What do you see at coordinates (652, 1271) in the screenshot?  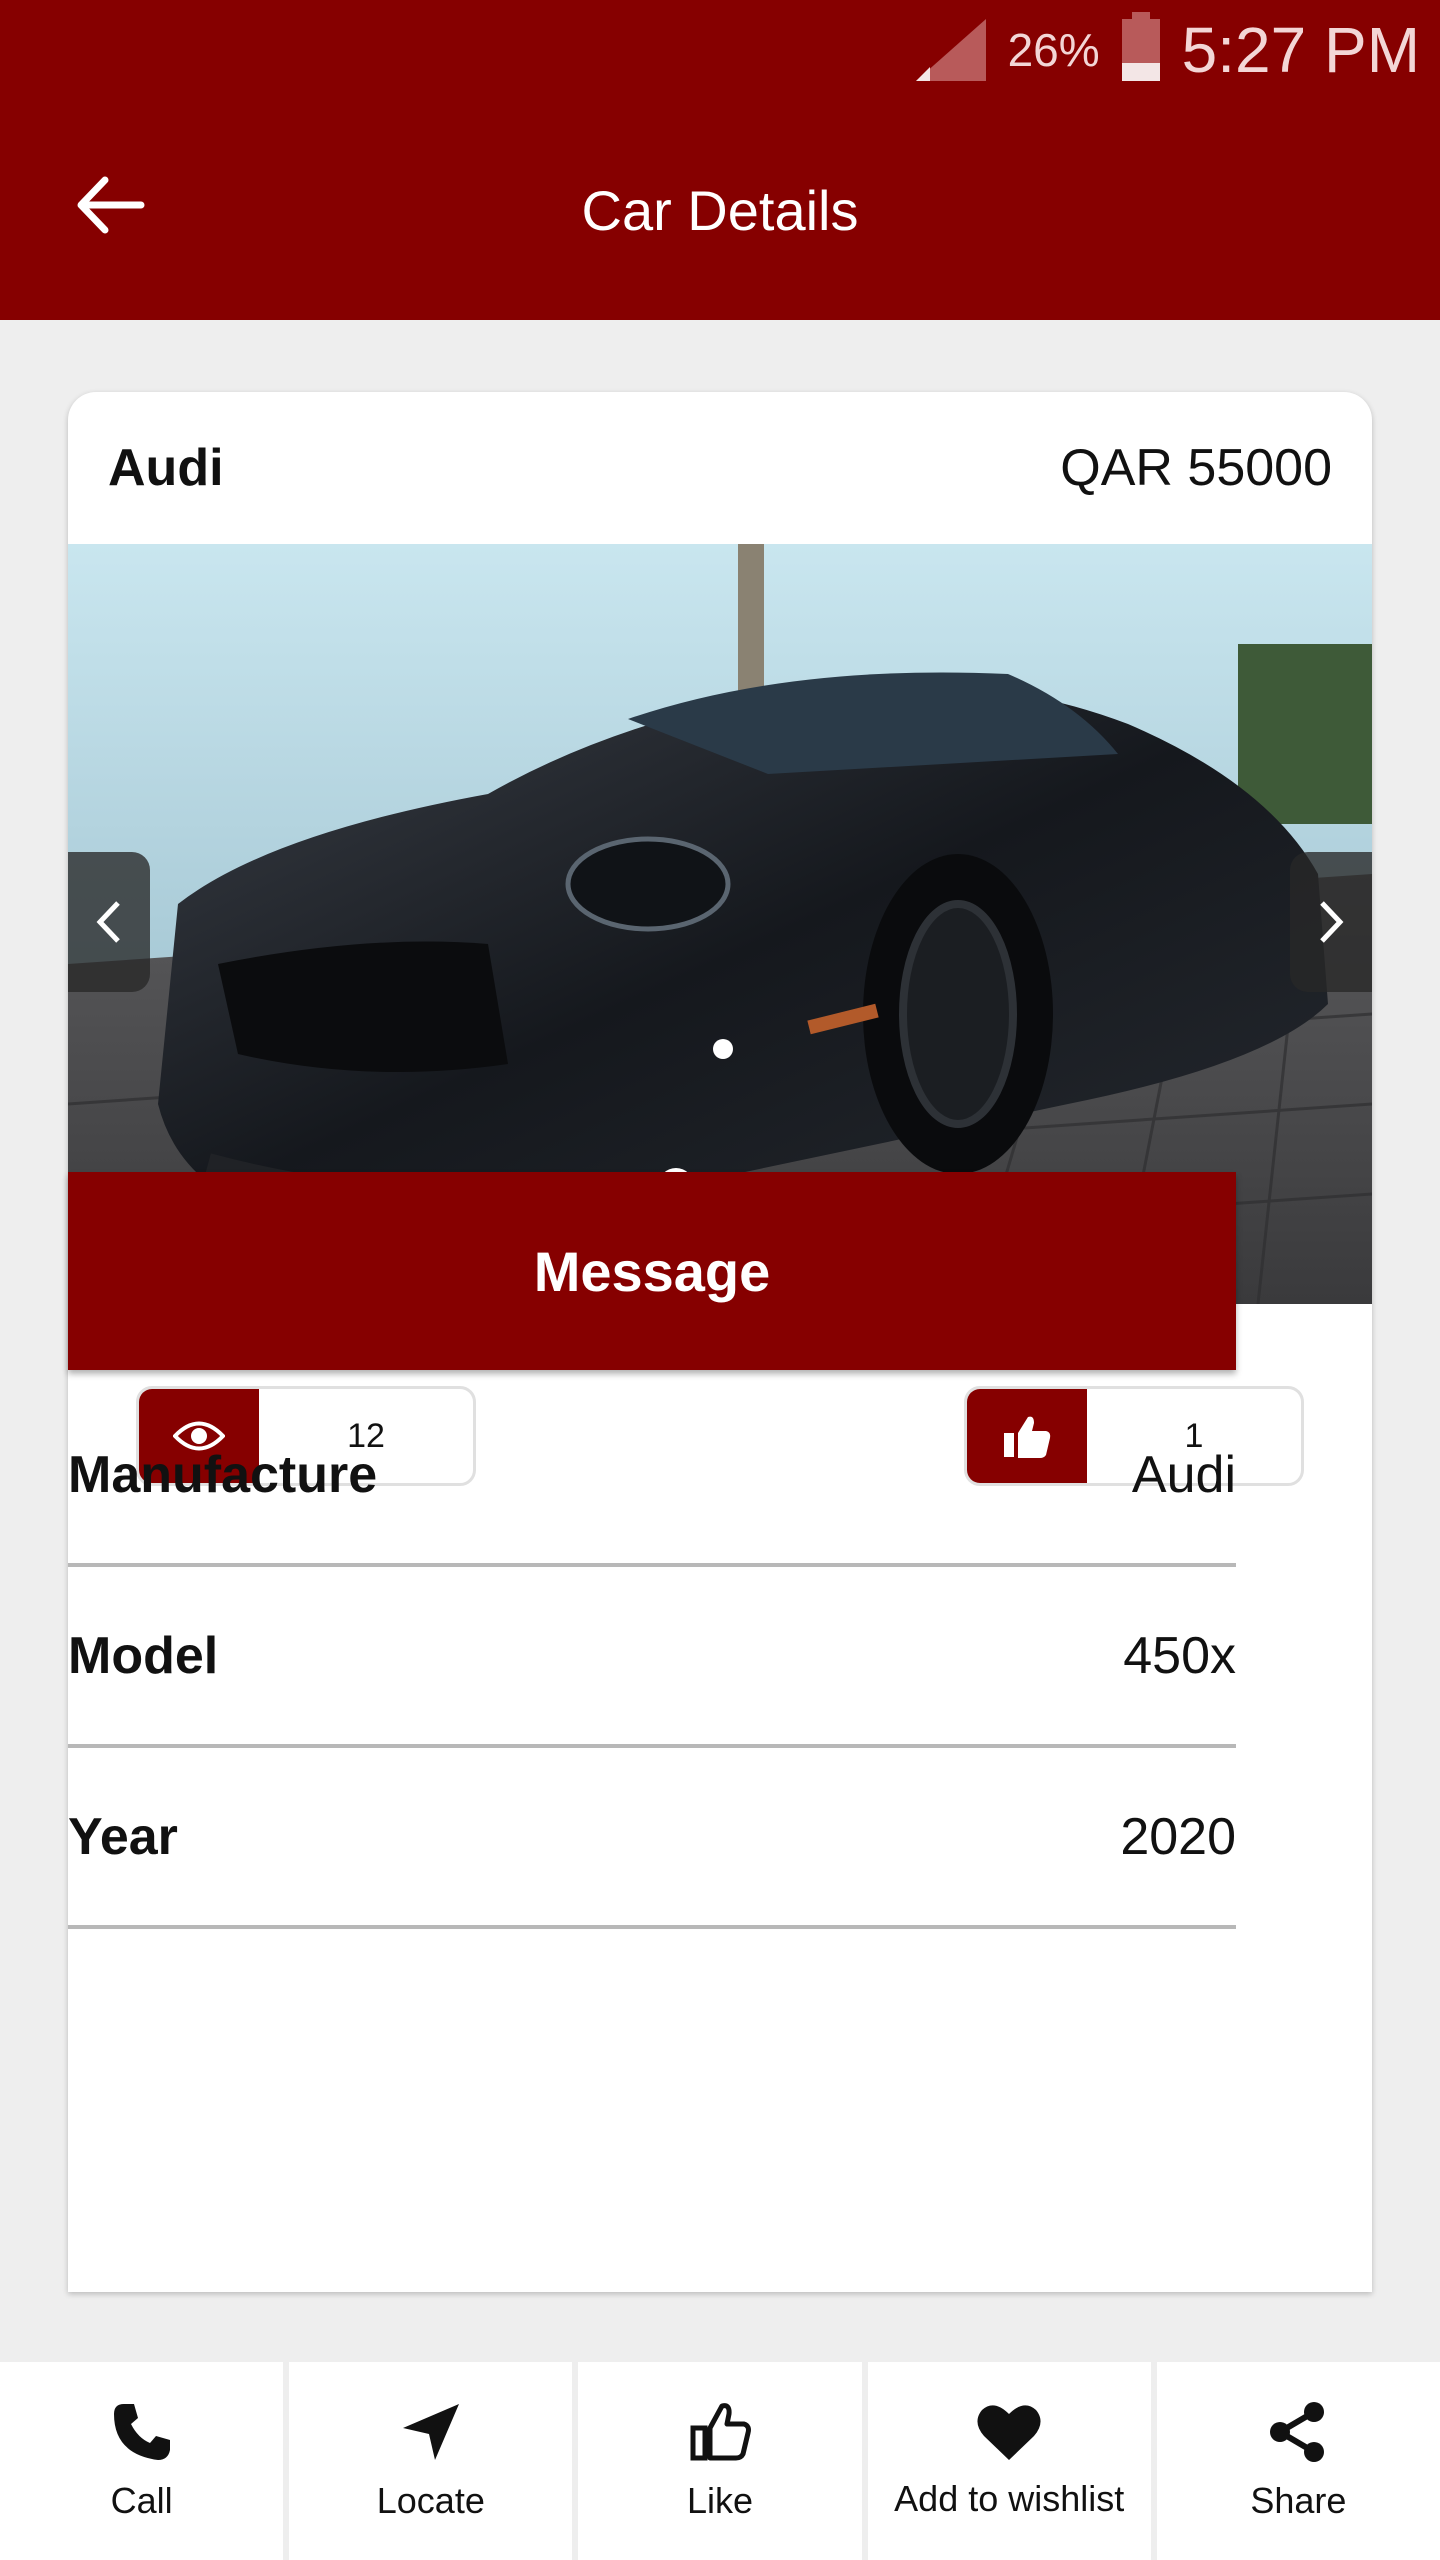 I see `message-button: Message` at bounding box center [652, 1271].